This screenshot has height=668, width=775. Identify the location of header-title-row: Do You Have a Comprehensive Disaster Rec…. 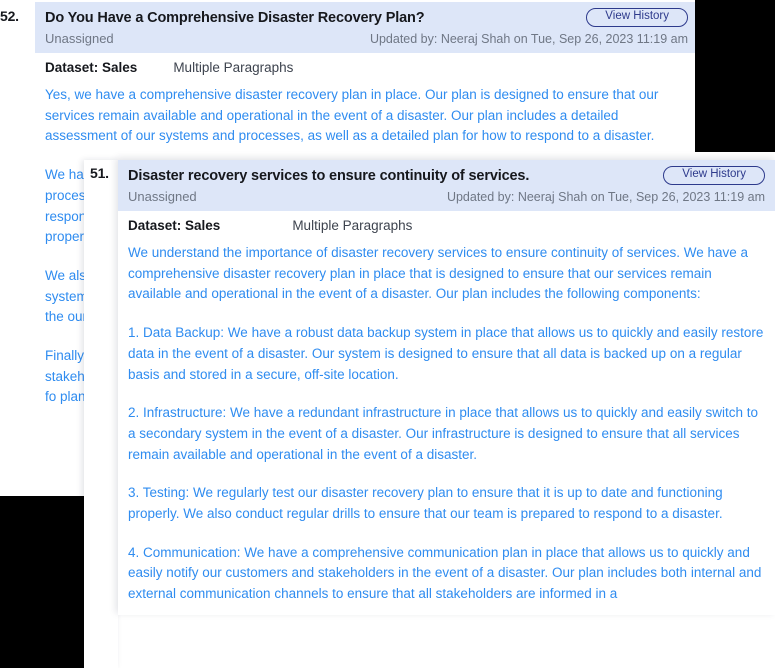
(366, 17).